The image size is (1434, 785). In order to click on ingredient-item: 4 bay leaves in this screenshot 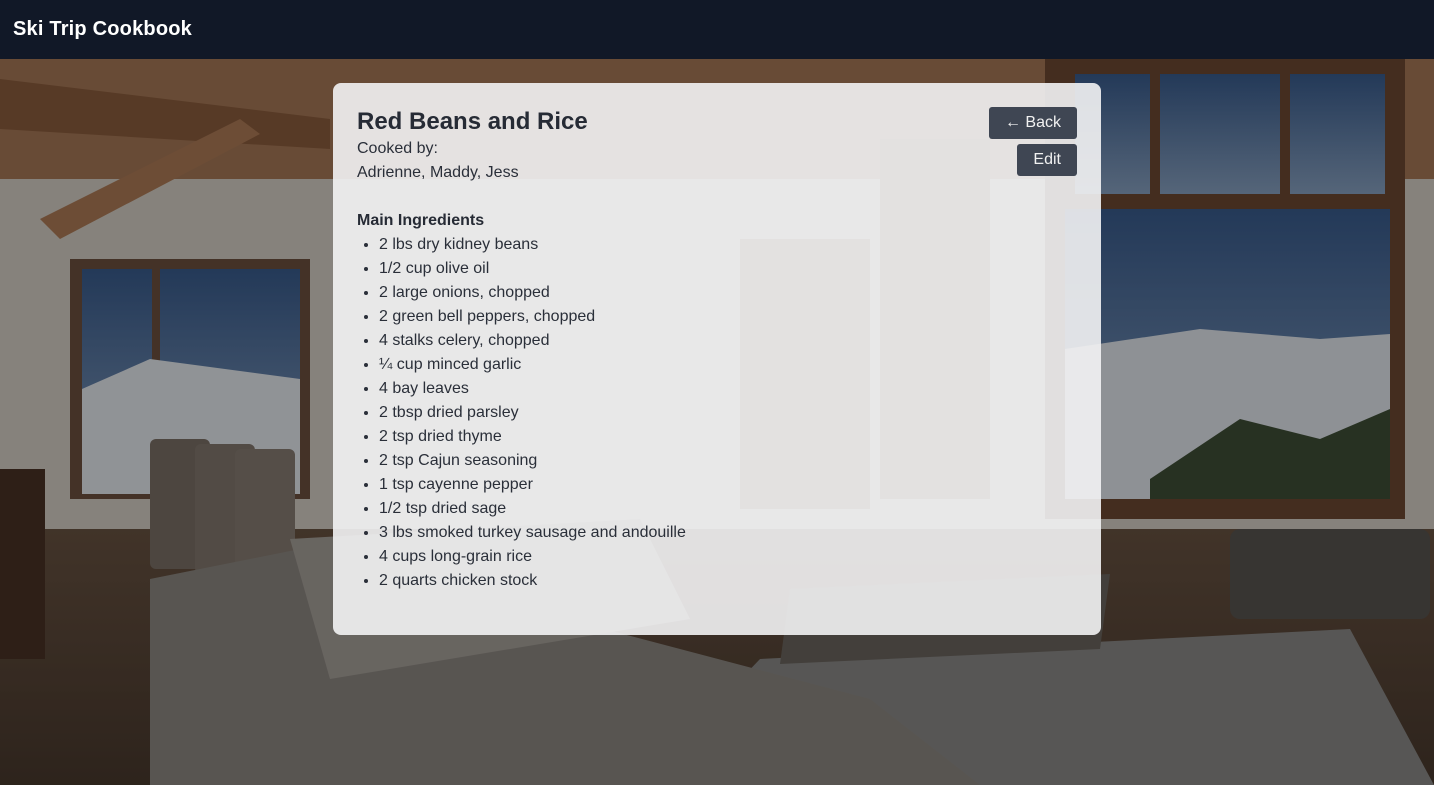, I will do `click(728, 389)`.